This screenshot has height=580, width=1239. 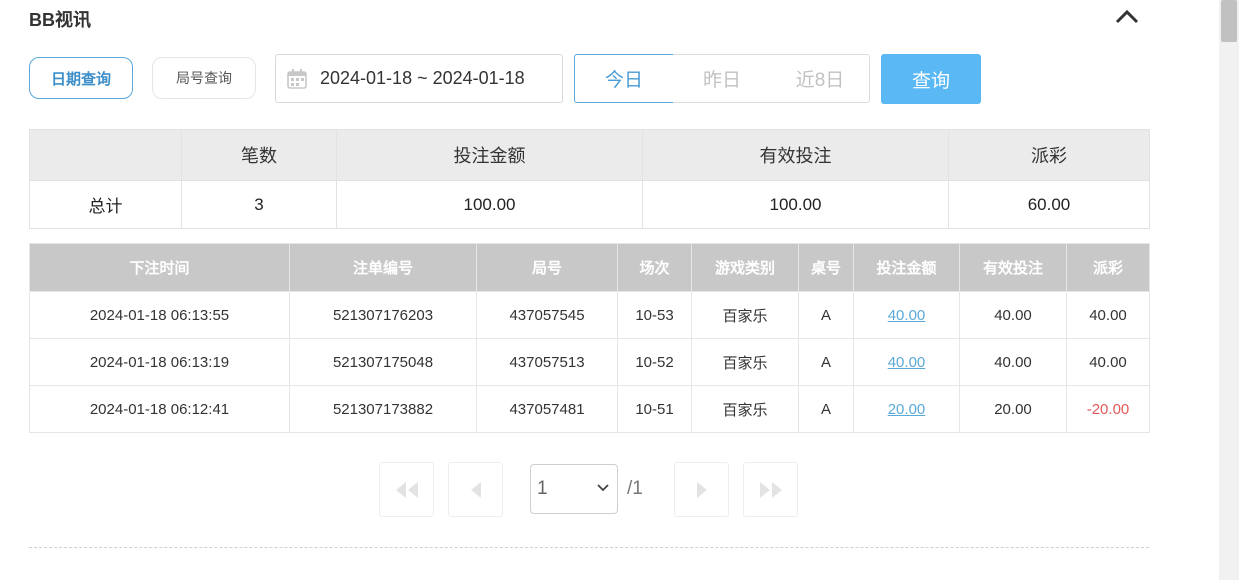 What do you see at coordinates (259, 204) in the screenshot?
I see `summary-cell: 3` at bounding box center [259, 204].